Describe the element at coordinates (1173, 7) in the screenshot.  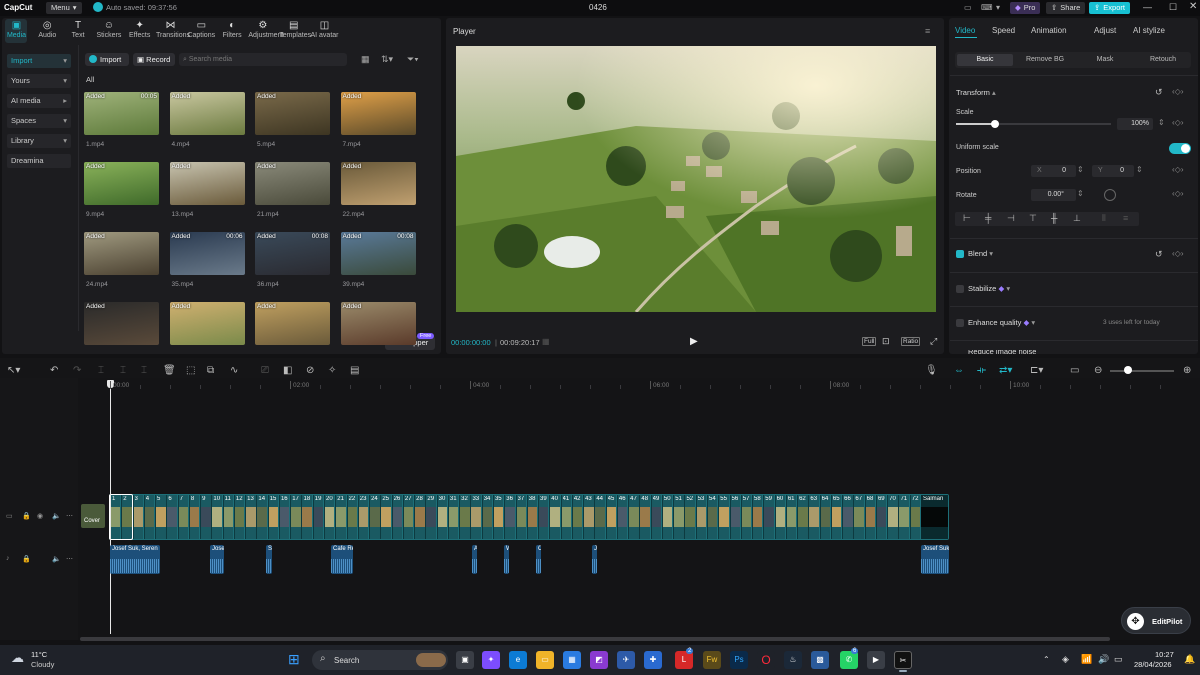
I see `maximize-icon: ☐` at that location.